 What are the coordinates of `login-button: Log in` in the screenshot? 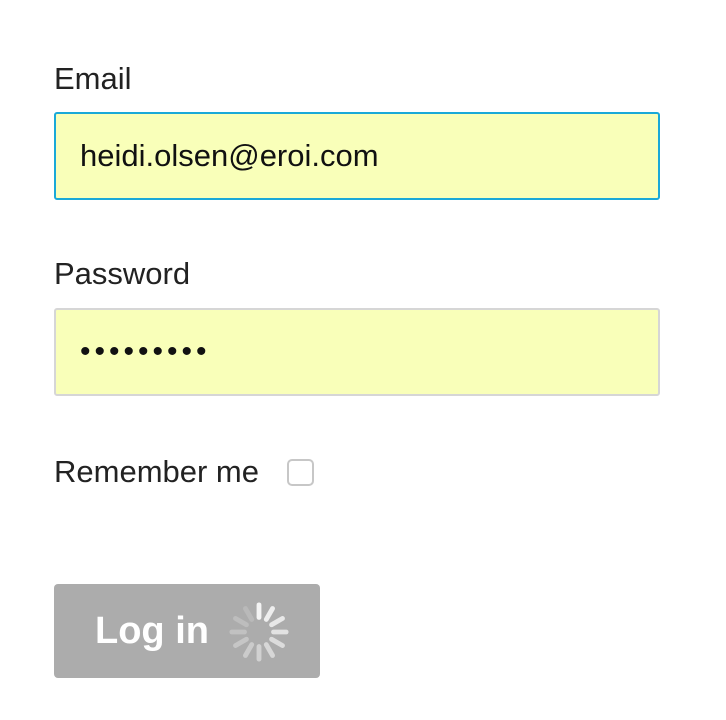 It's located at (187, 631).